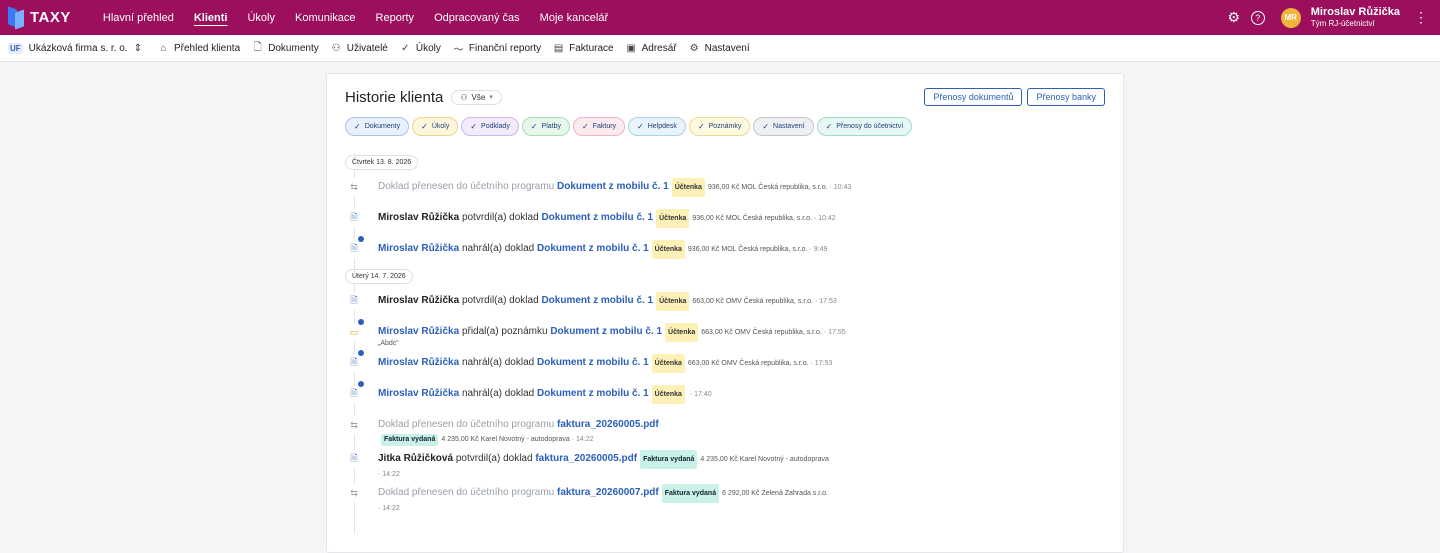  Describe the element at coordinates (864, 126) in the screenshot. I see `filter-chip: ✓ Přenosy do účetnictví` at that location.